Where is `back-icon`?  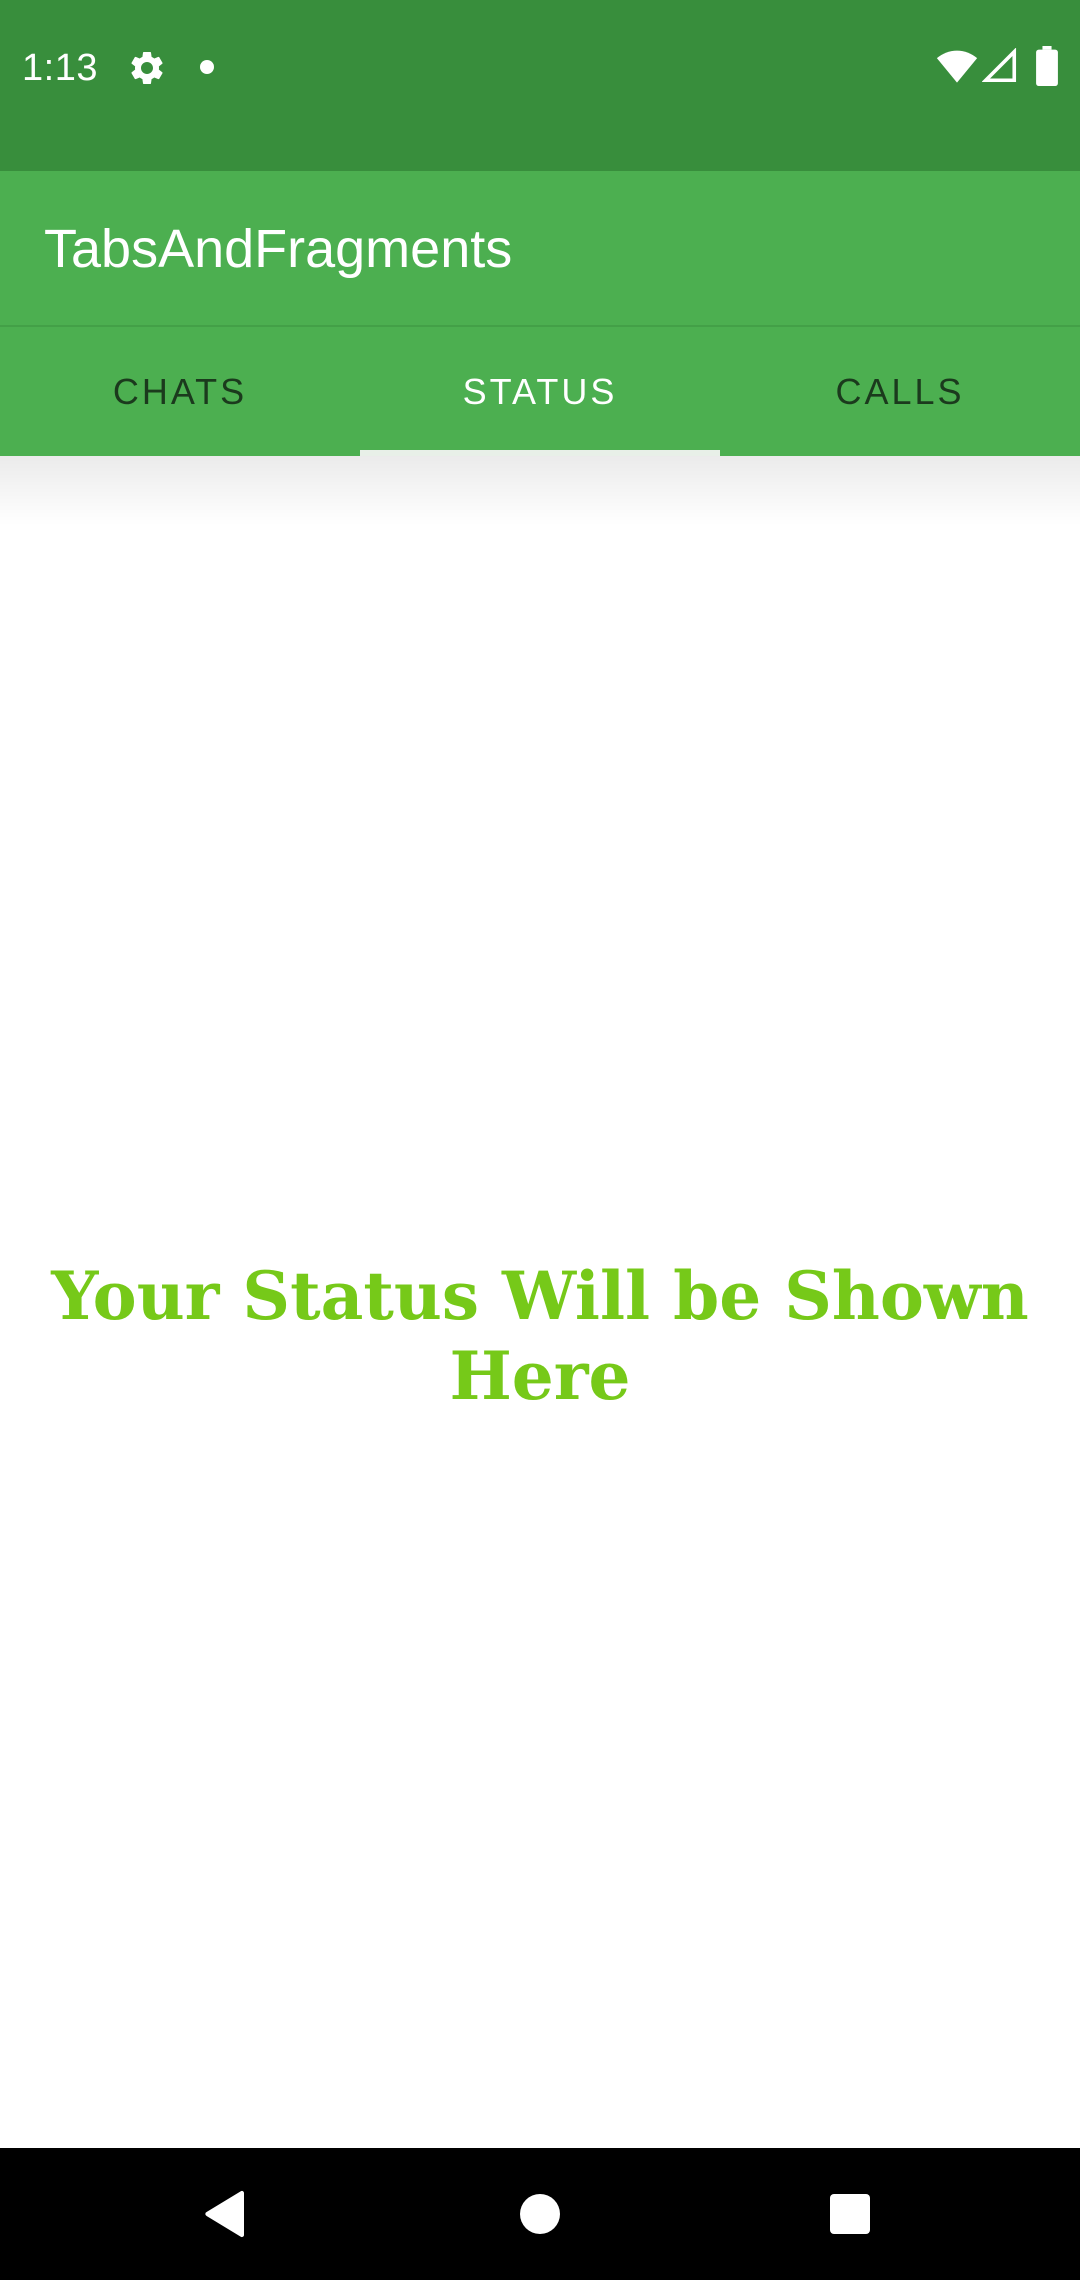 back-icon is located at coordinates (225, 2214).